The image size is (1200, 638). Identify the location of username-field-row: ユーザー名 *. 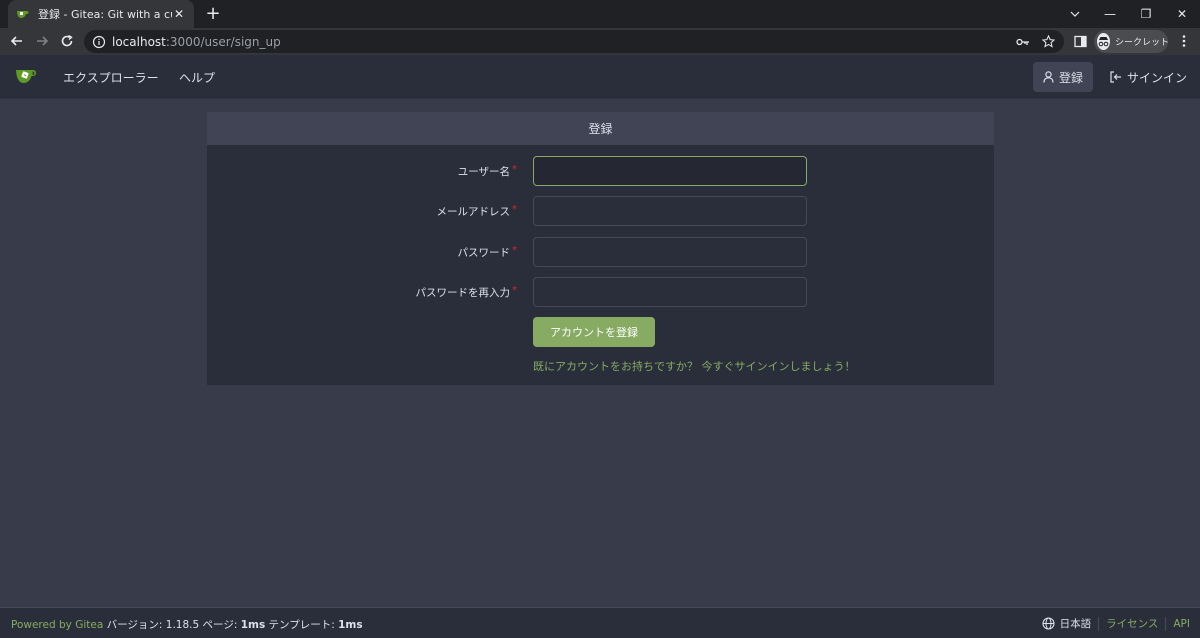
(600, 171).